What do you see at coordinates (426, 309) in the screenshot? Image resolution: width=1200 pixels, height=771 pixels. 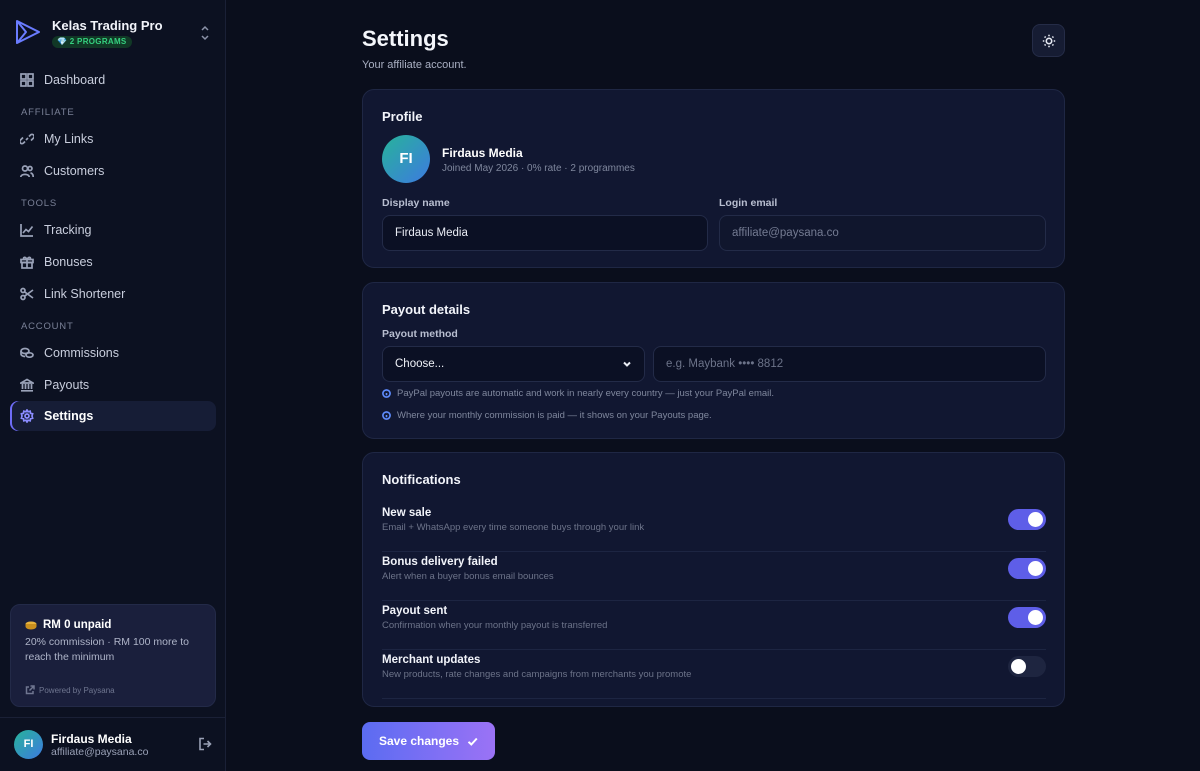 I see `payout-title: Payout details` at bounding box center [426, 309].